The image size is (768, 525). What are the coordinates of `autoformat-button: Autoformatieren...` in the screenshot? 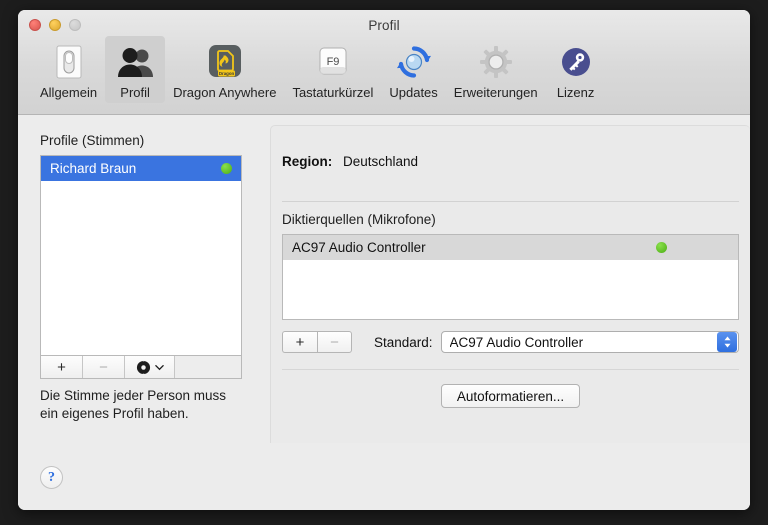 It's located at (510, 396).